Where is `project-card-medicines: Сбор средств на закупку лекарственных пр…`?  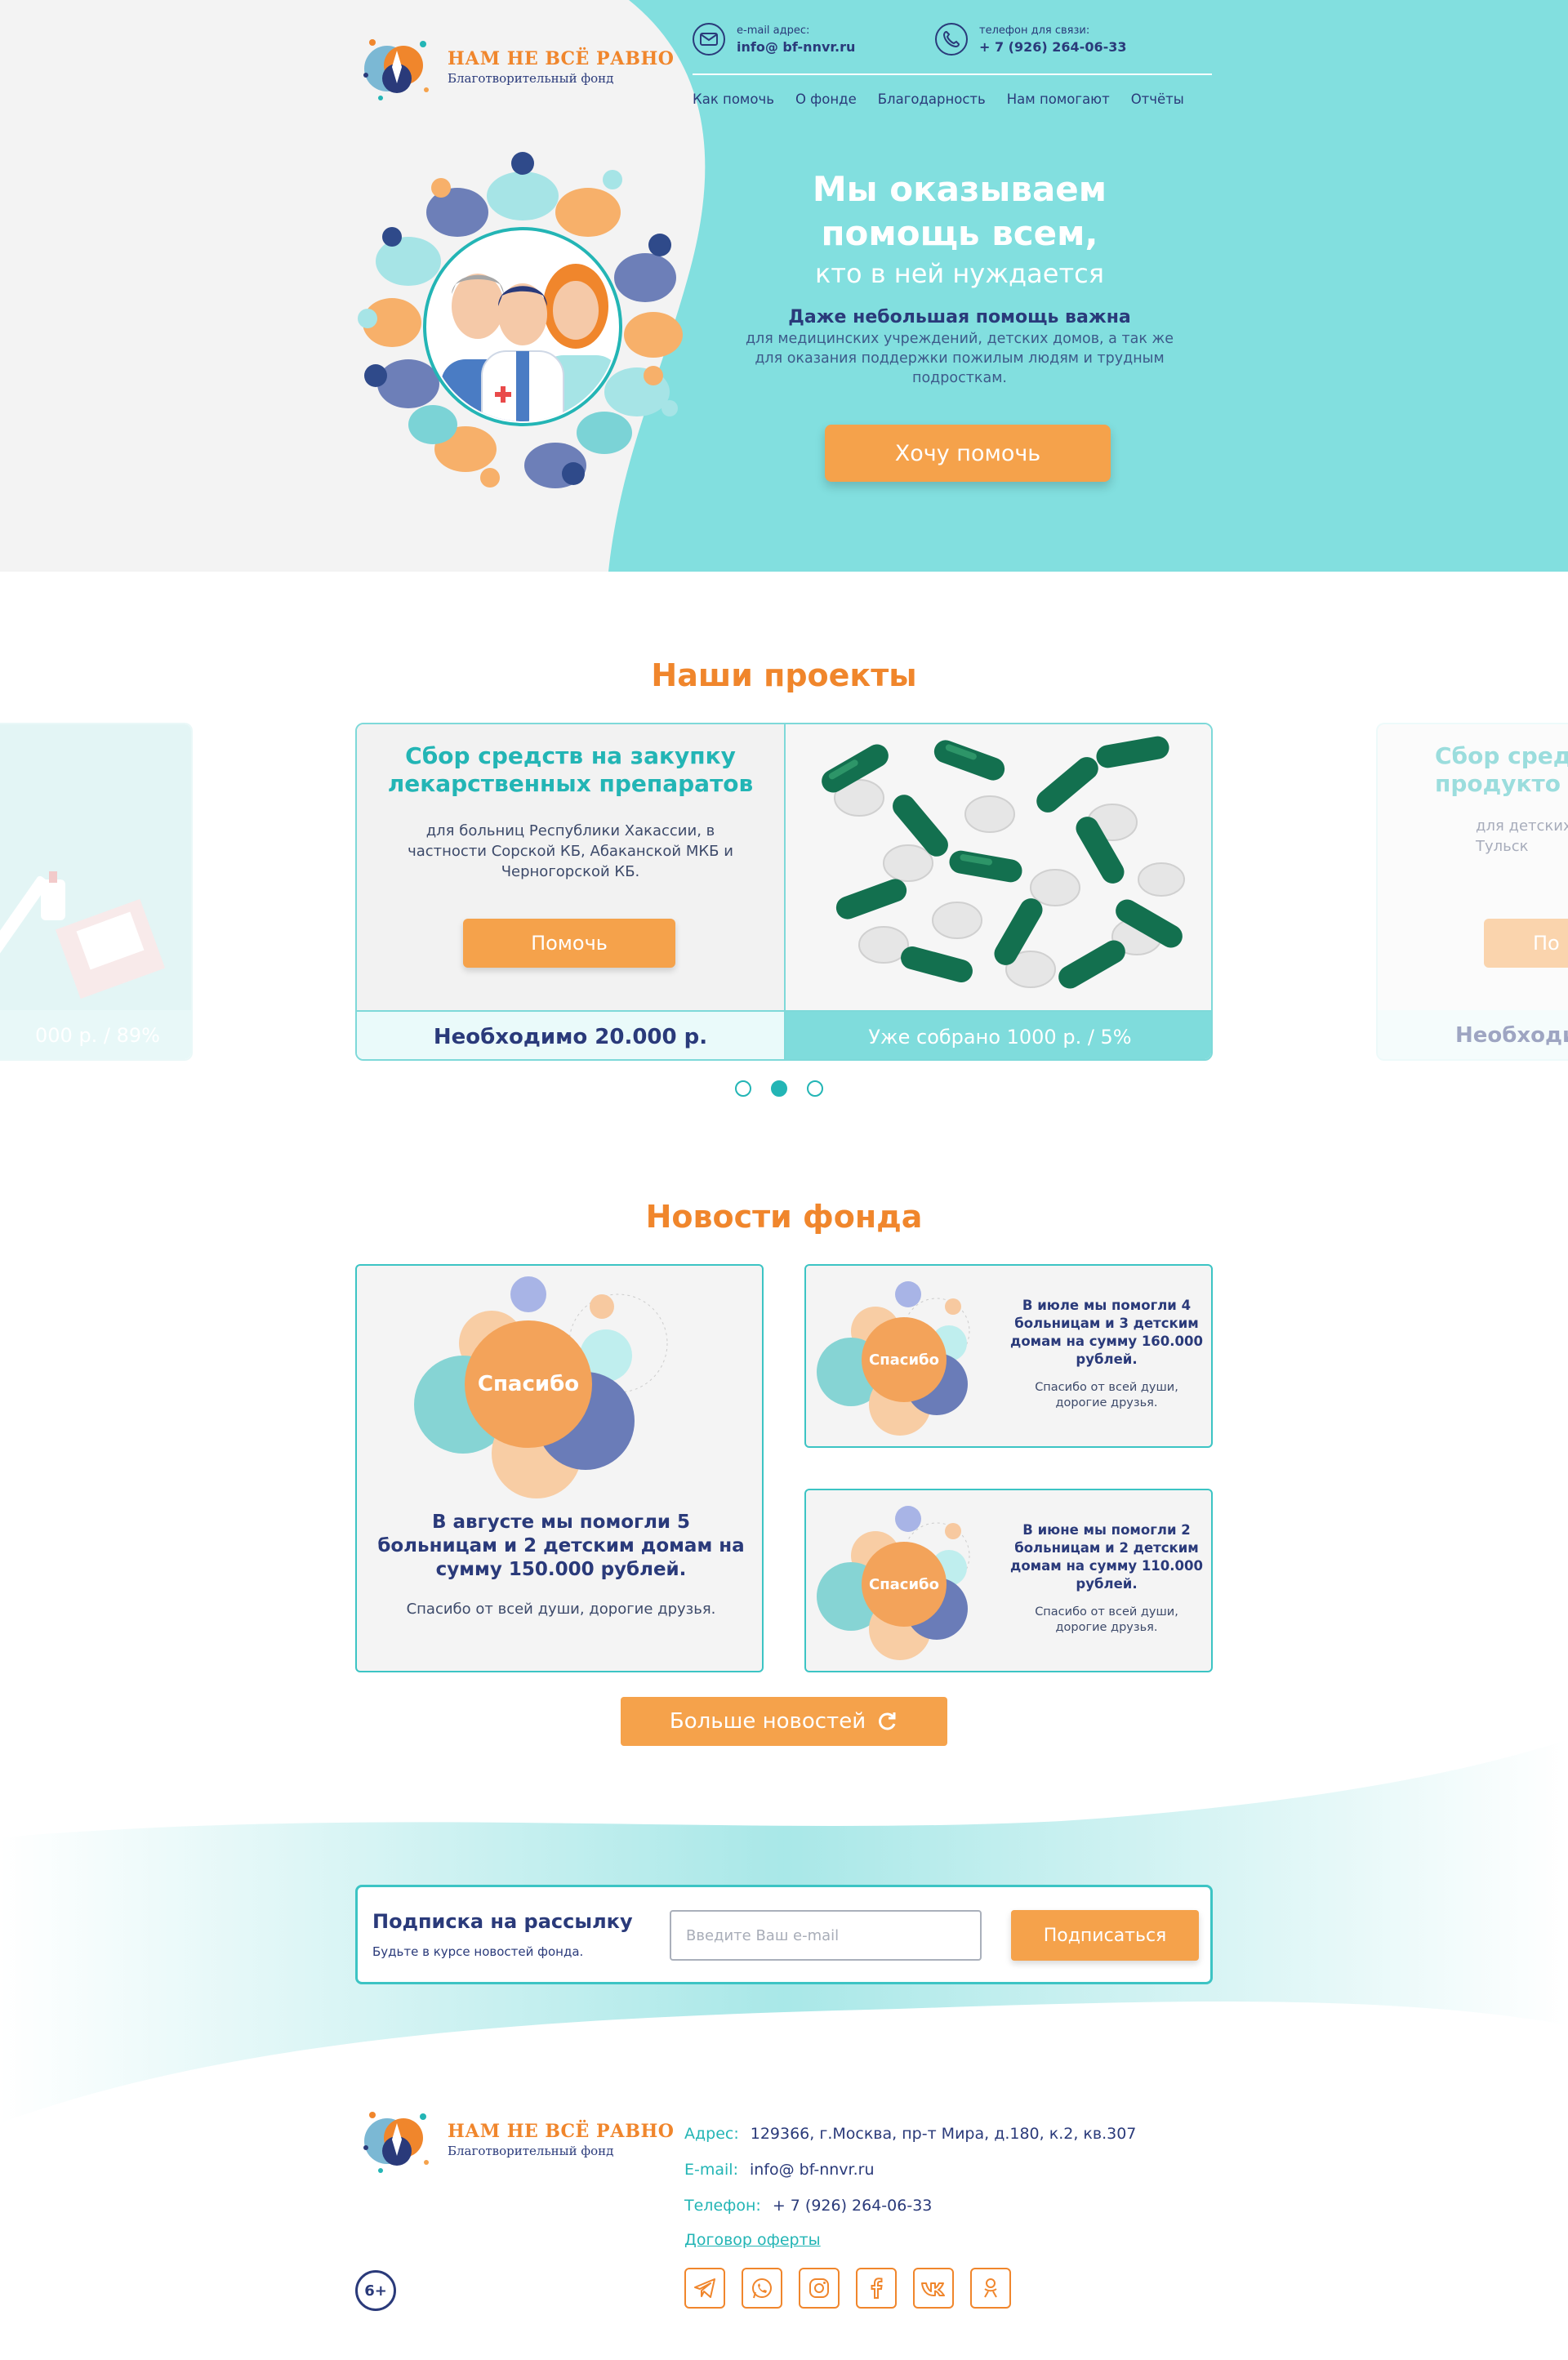 project-card-medicines: Сбор средств на закупку лекарственных пр… is located at coordinates (784, 892).